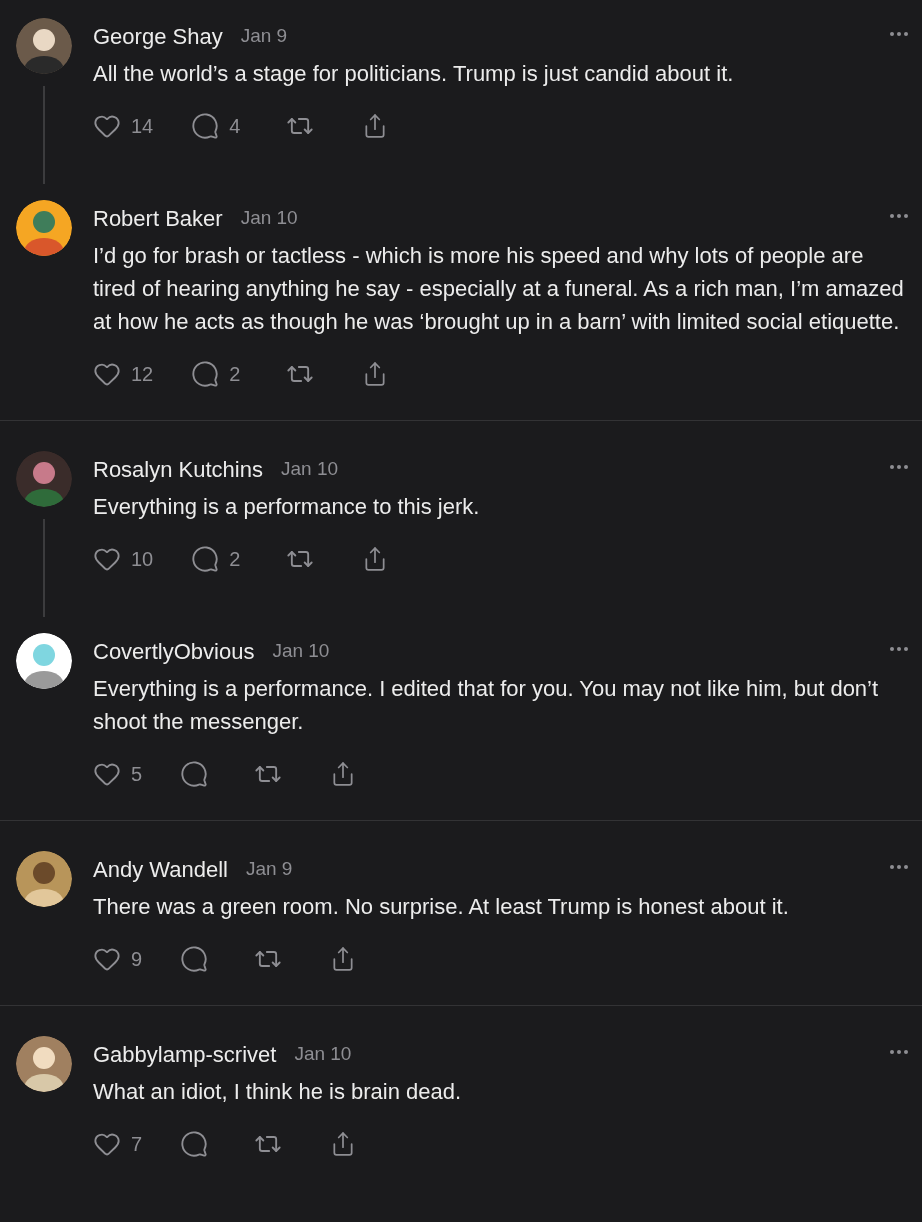 The width and height of the screenshot is (922, 1222). Describe the element at coordinates (486, 705) in the screenshot. I see `comment-text: Everything is a performance. I edited that for you. You may not like him, but don’t shoot the messenger.` at that location.